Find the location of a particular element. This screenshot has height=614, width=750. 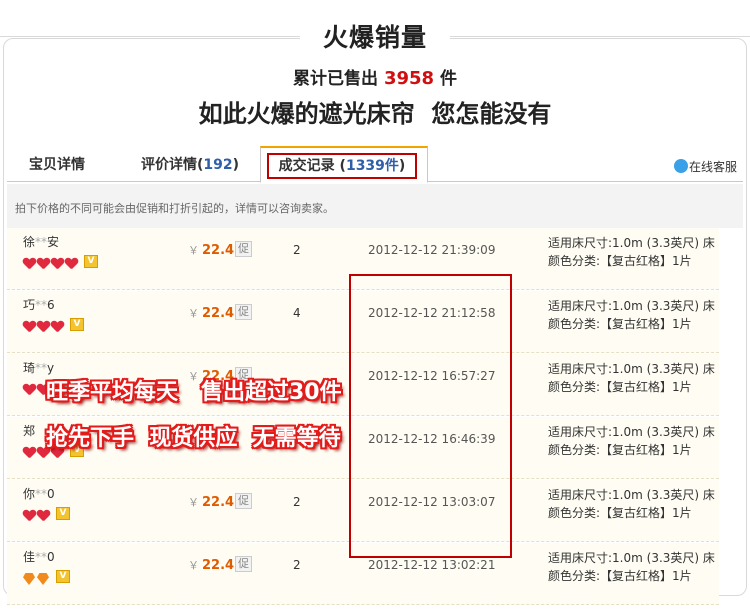

tab-transactions: 成交记录 (1339件) is located at coordinates (344, 164).